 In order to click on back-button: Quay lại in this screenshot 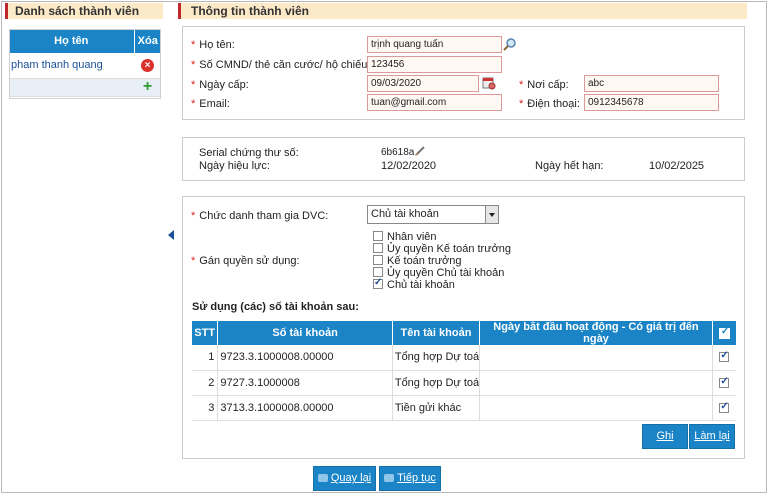, I will do `click(344, 478)`.